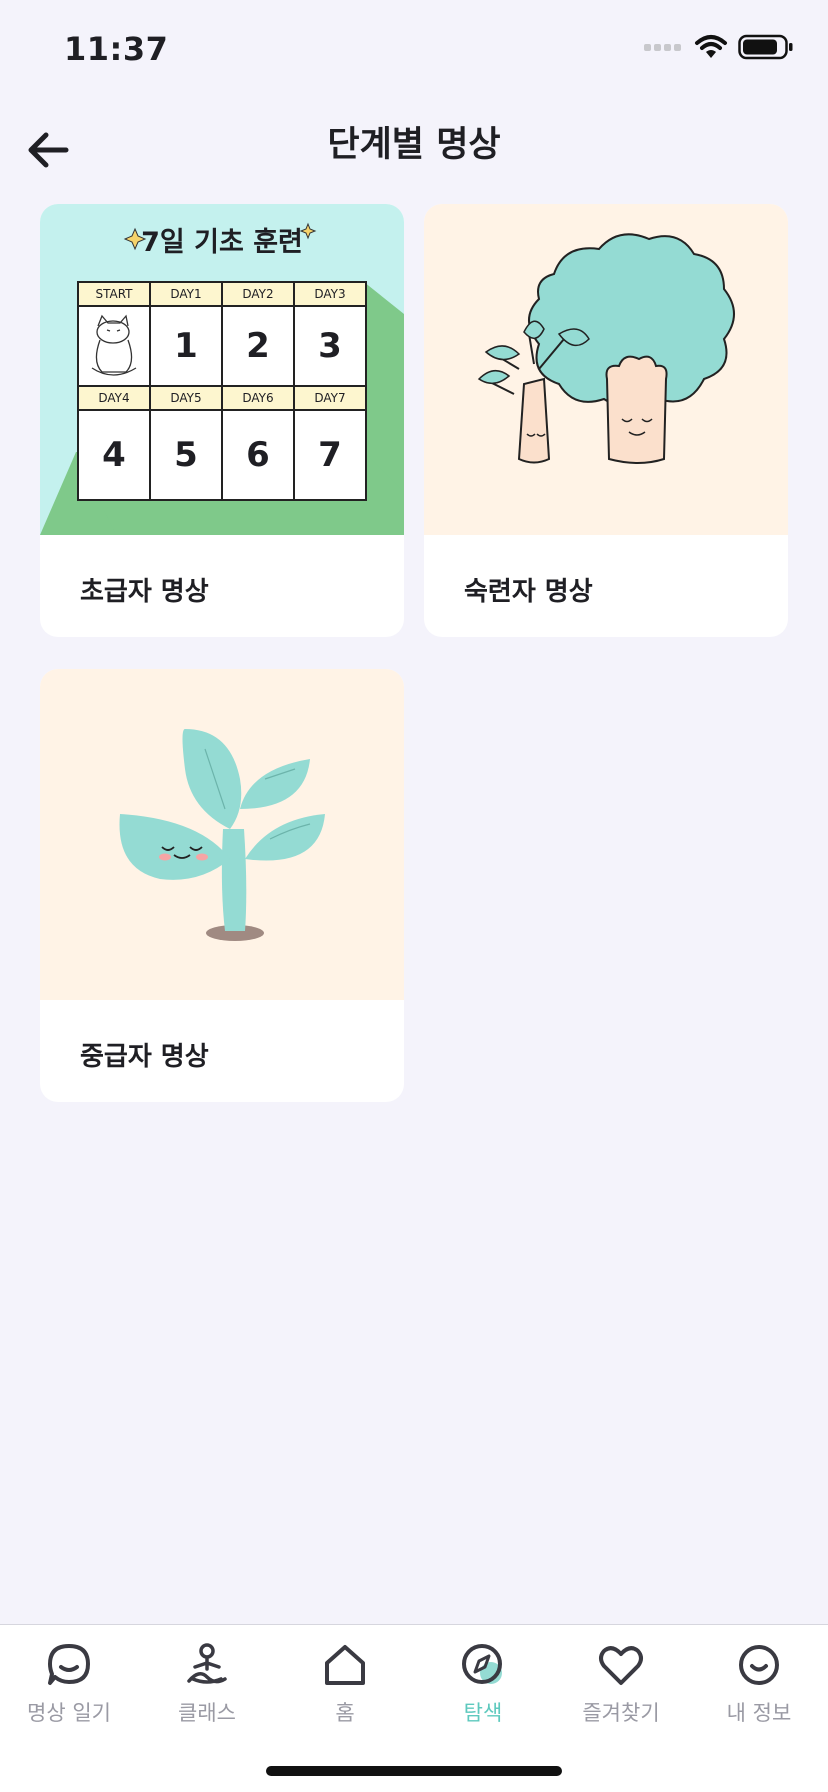 This screenshot has width=828, height=1792. Describe the element at coordinates (330, 455) in the screenshot. I see `calendar-day: 7` at that location.